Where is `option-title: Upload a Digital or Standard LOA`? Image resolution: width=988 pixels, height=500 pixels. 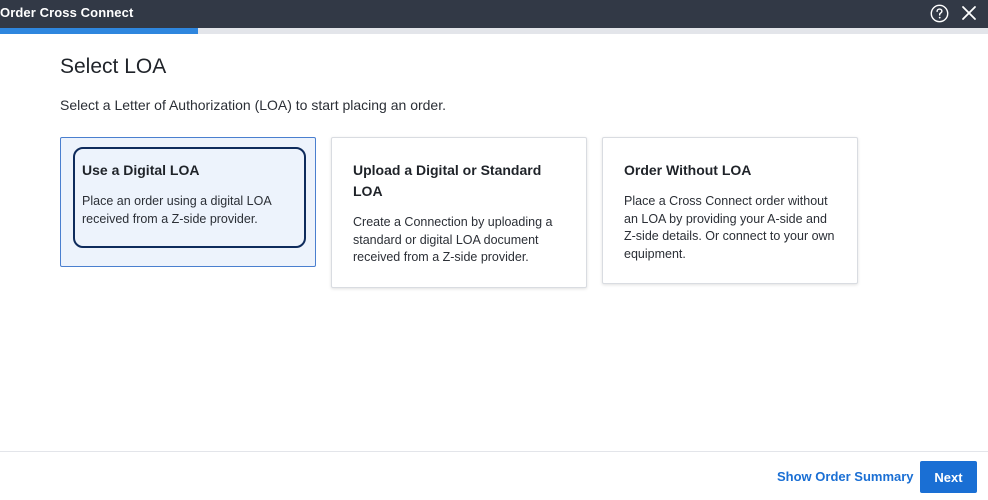 option-title: Upload a Digital or Standard LOA is located at coordinates (447, 180).